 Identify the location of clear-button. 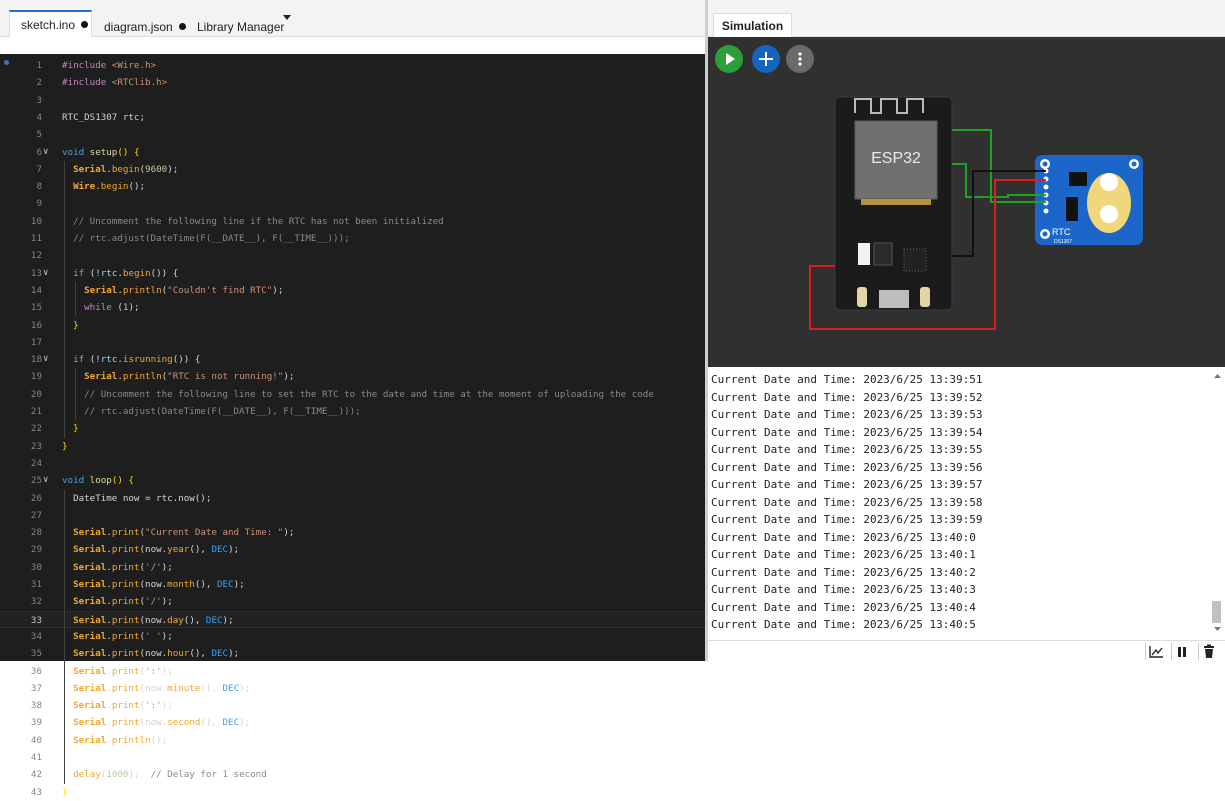
(1208, 651).